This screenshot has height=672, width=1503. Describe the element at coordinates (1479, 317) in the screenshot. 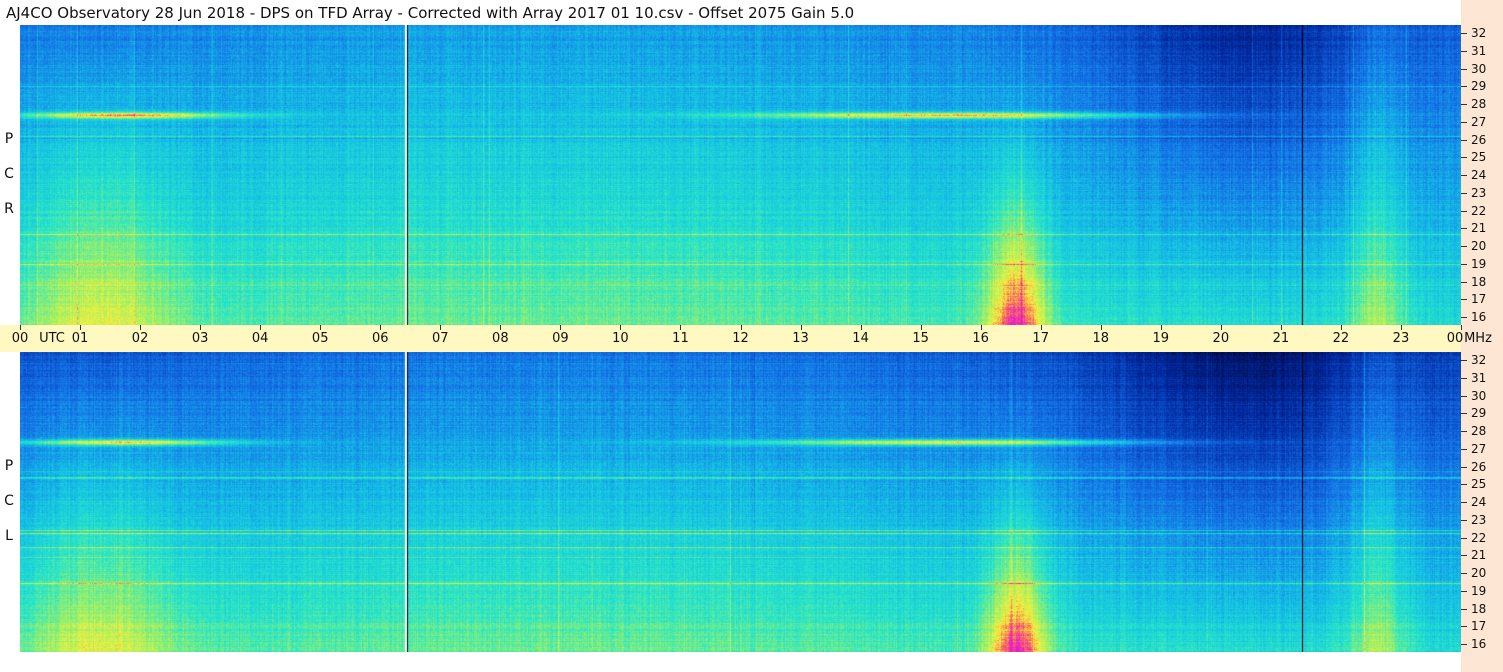

I see `frequency-tick-label: 16` at that location.